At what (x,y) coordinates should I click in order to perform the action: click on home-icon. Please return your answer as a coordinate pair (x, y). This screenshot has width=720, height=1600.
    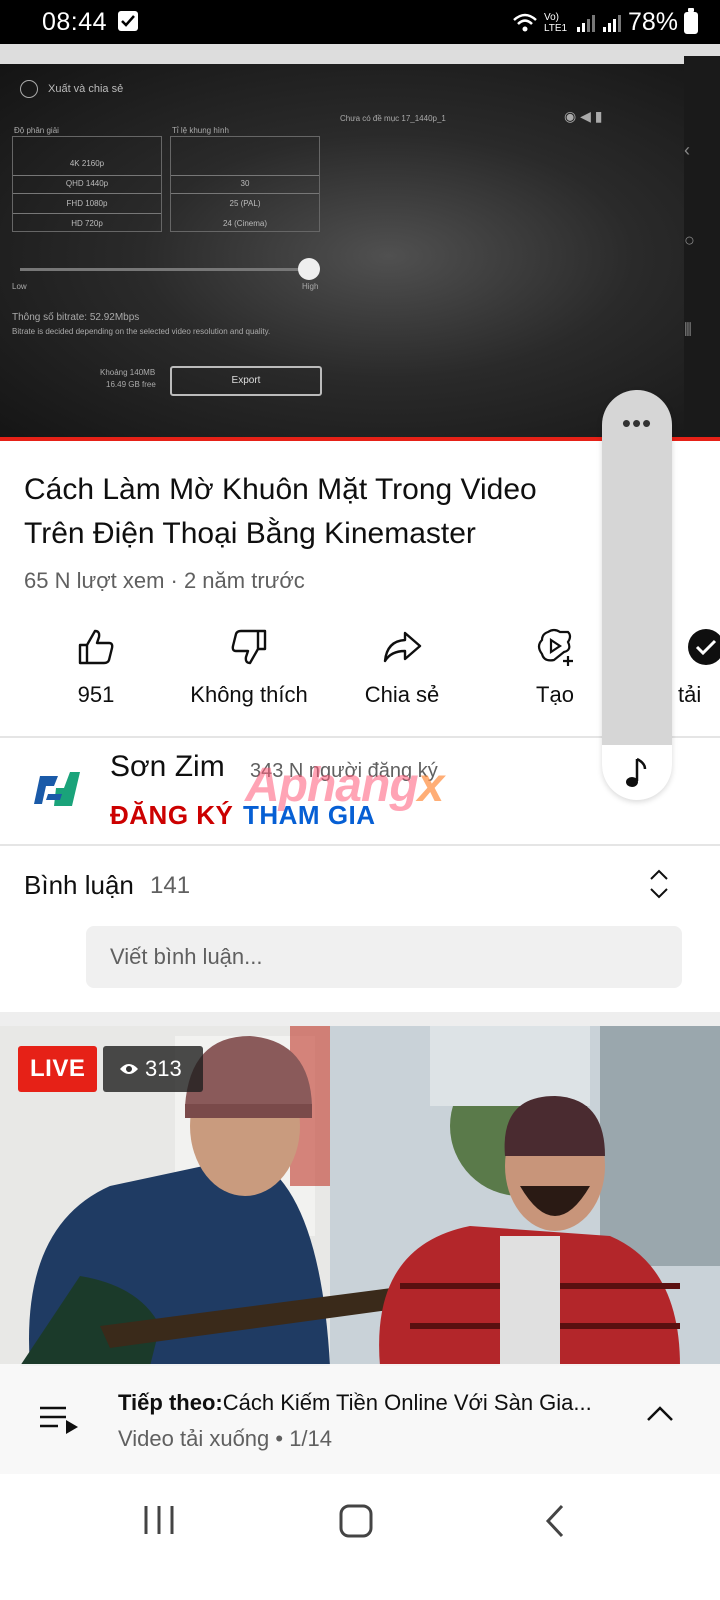
    Looking at the image, I should click on (356, 1521).